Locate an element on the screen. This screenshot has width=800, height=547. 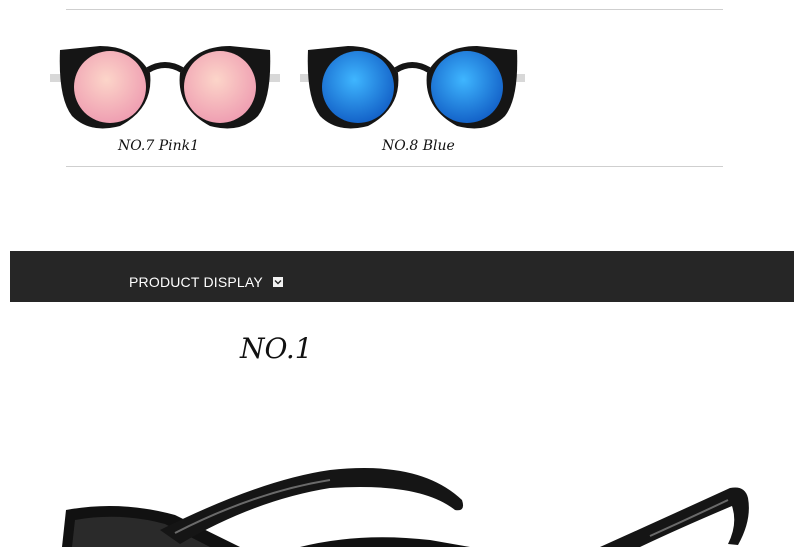
divider-top is located at coordinates (394, 9).